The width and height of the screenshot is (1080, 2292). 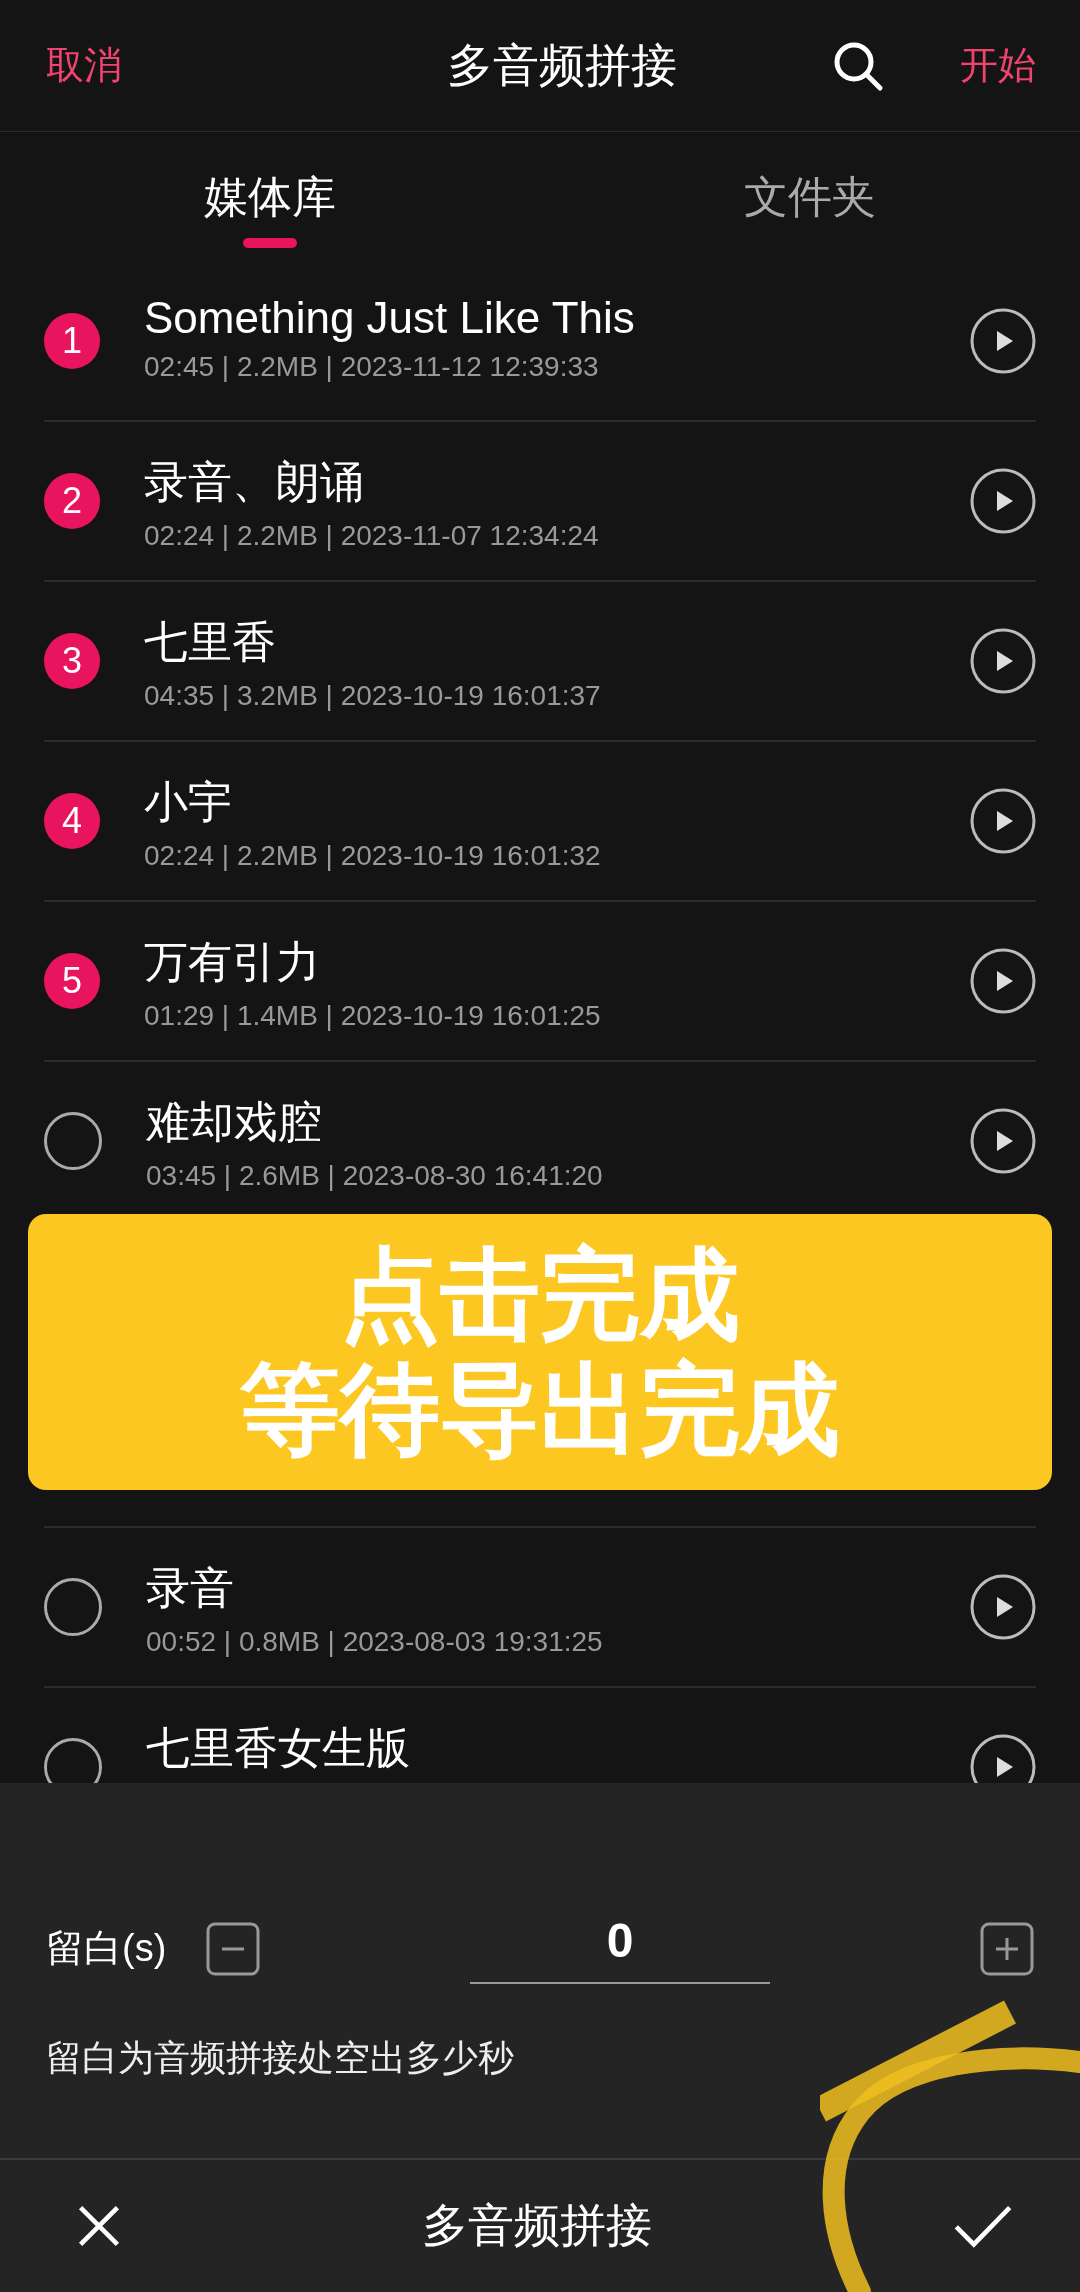 I want to click on selection-number: 1, so click(x=72, y=341).